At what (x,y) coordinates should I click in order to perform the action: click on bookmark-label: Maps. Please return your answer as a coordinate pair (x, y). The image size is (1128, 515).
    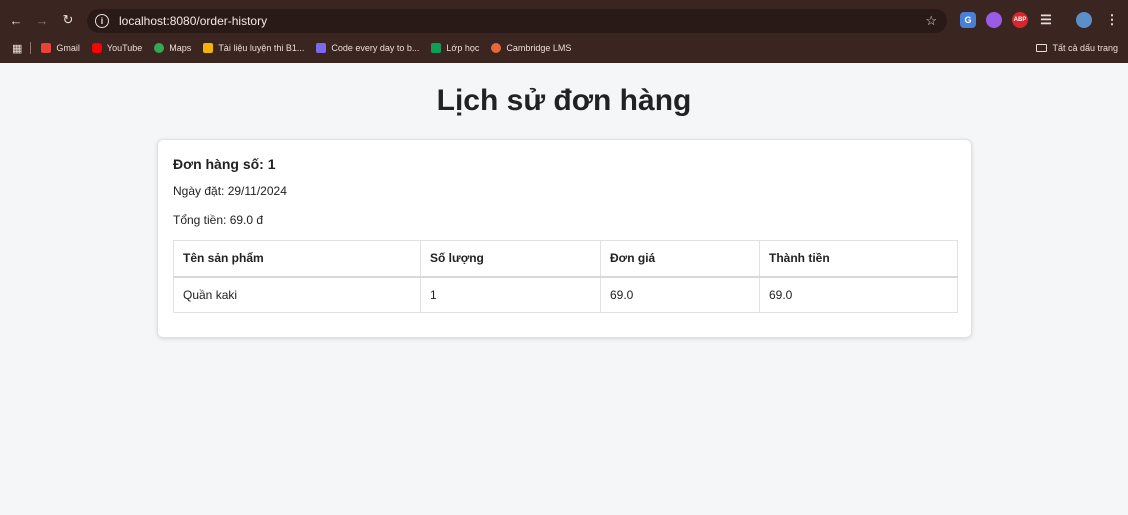
    Looking at the image, I should click on (180, 48).